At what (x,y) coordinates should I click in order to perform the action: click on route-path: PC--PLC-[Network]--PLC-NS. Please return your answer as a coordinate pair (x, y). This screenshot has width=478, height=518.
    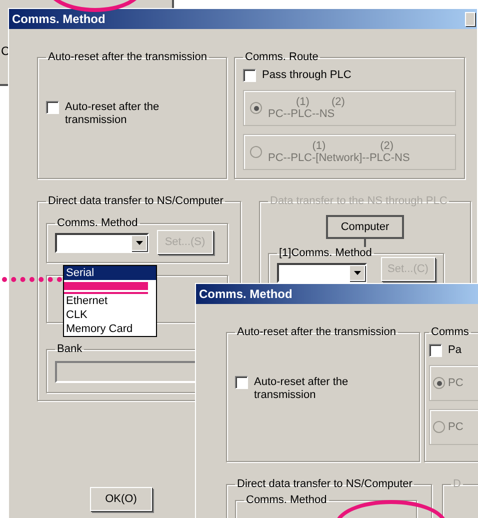
    Looking at the image, I should click on (339, 158).